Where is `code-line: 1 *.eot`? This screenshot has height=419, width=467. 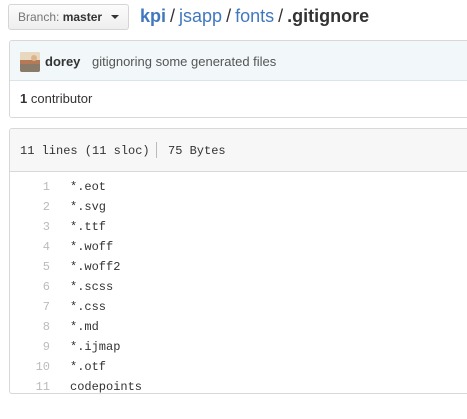
code-line: 1 *.eot is located at coordinates (238, 187).